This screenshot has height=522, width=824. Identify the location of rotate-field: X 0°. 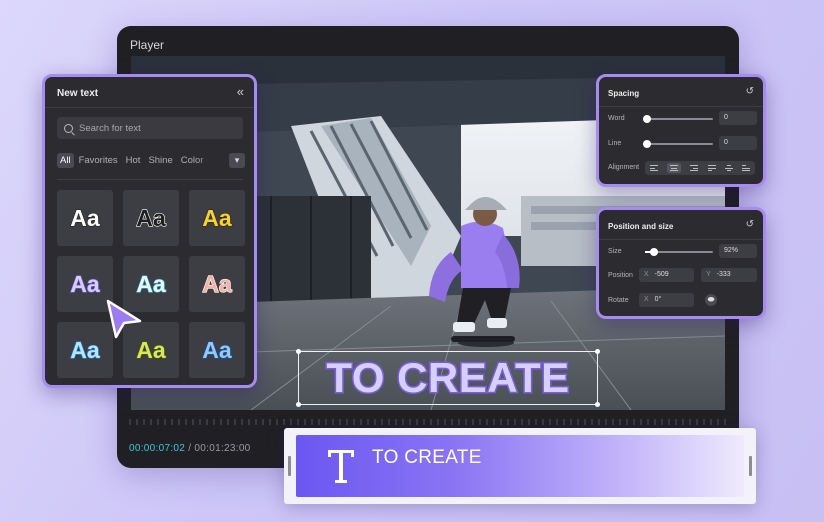
(666, 300).